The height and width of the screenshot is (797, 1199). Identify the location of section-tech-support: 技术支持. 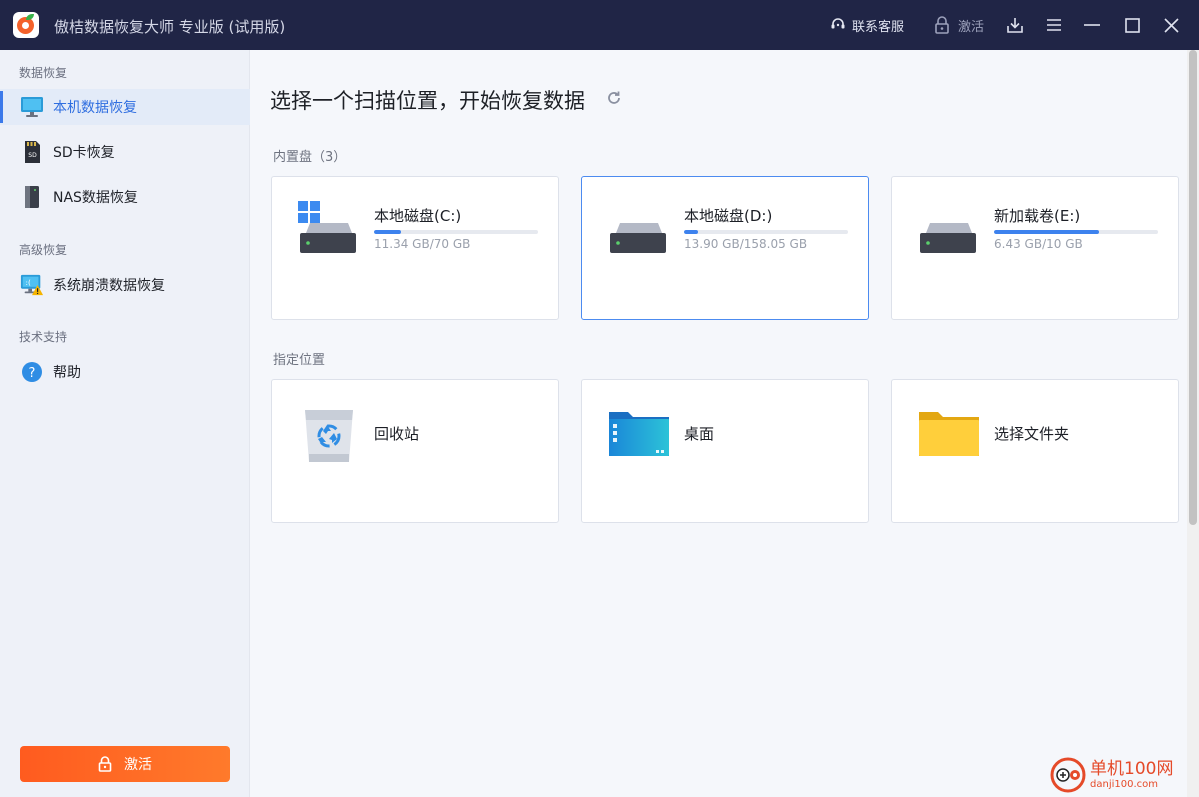
(43, 337).